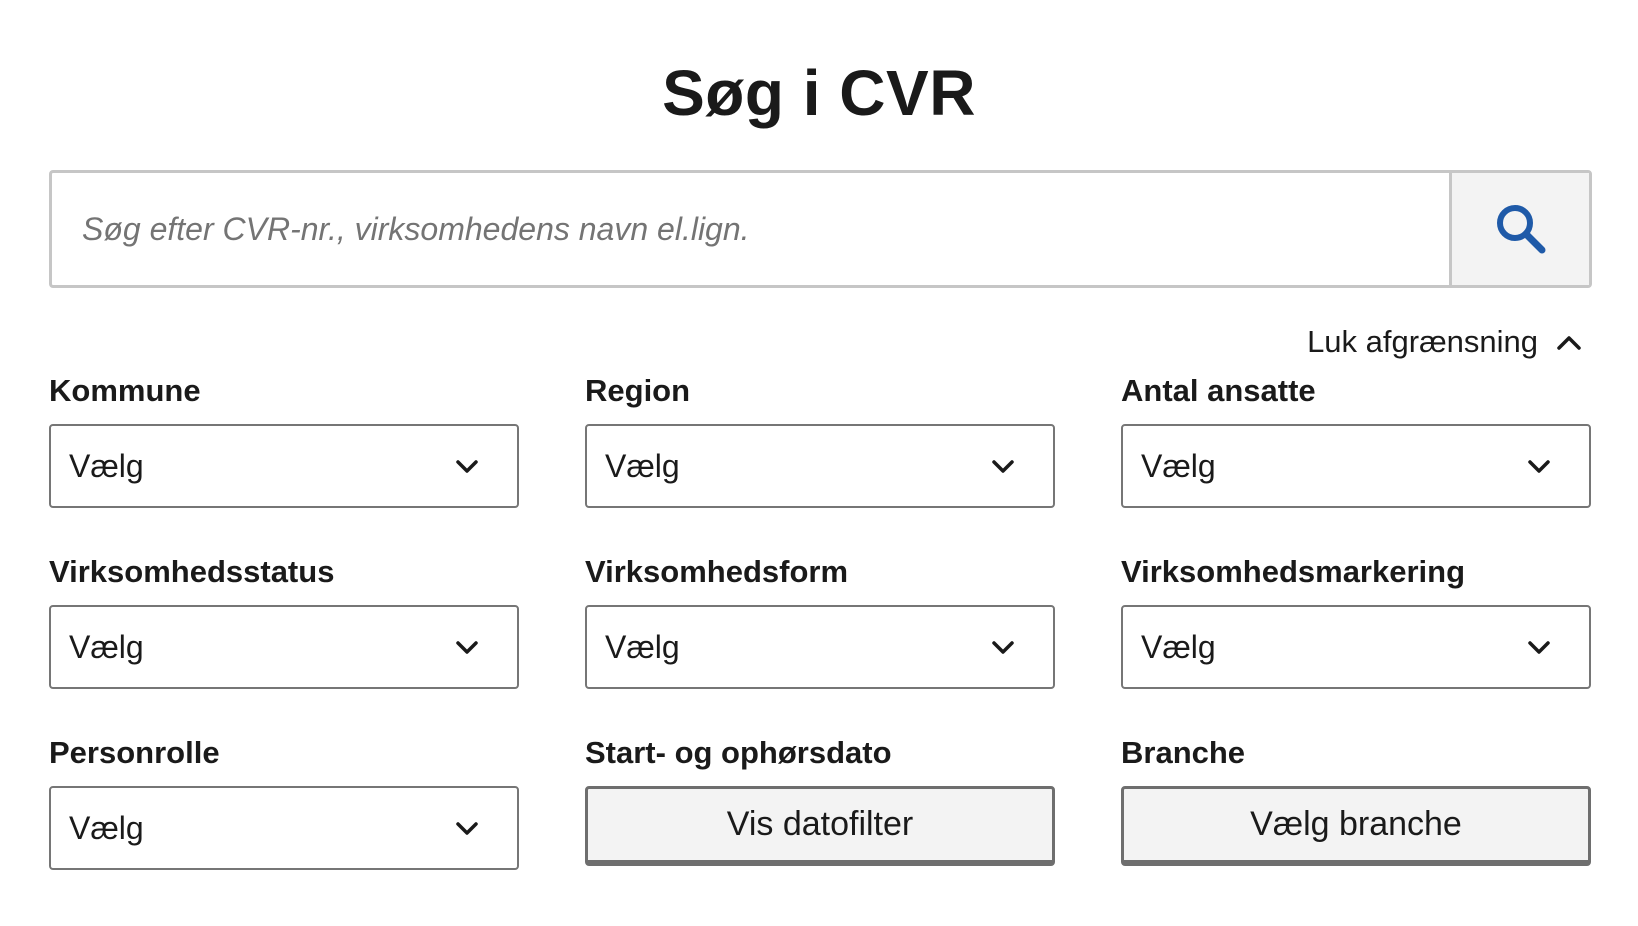  Describe the element at coordinates (1422, 341) in the screenshot. I see `toggle-filters-label: Luk afgrænsning` at that location.